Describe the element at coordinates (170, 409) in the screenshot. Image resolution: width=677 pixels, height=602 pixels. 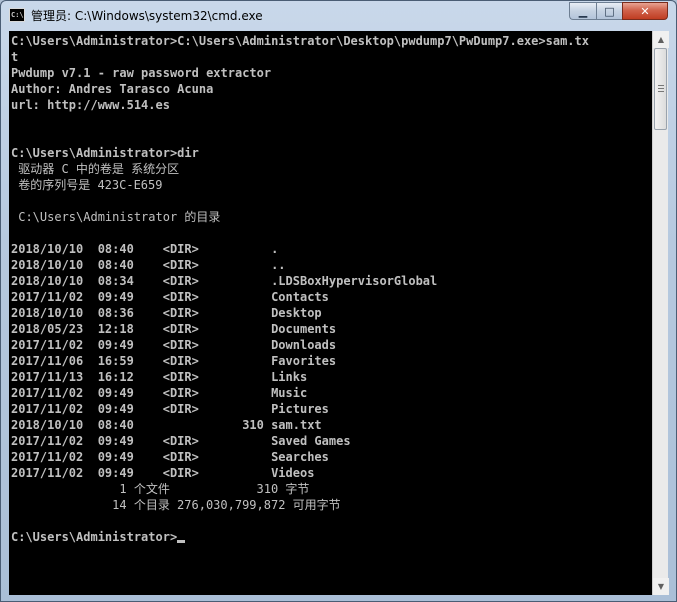
I see `console-line: 2017/11/02 09:49 <DIR> Pictures` at that location.